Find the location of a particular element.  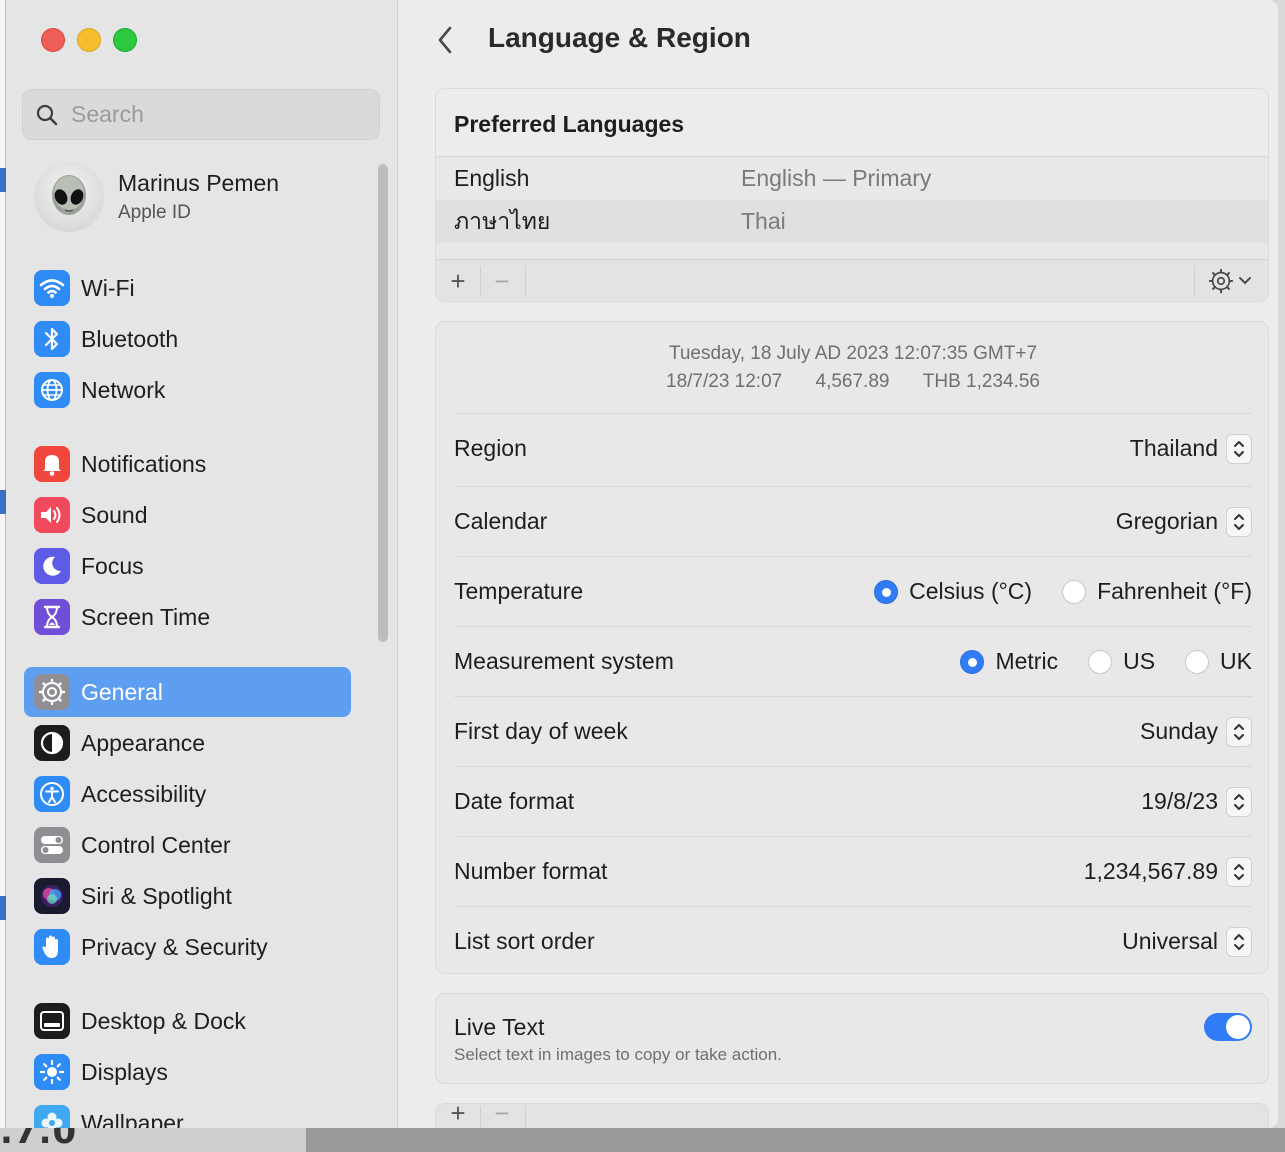

profile-name: Marinus Pemen is located at coordinates (199, 183).